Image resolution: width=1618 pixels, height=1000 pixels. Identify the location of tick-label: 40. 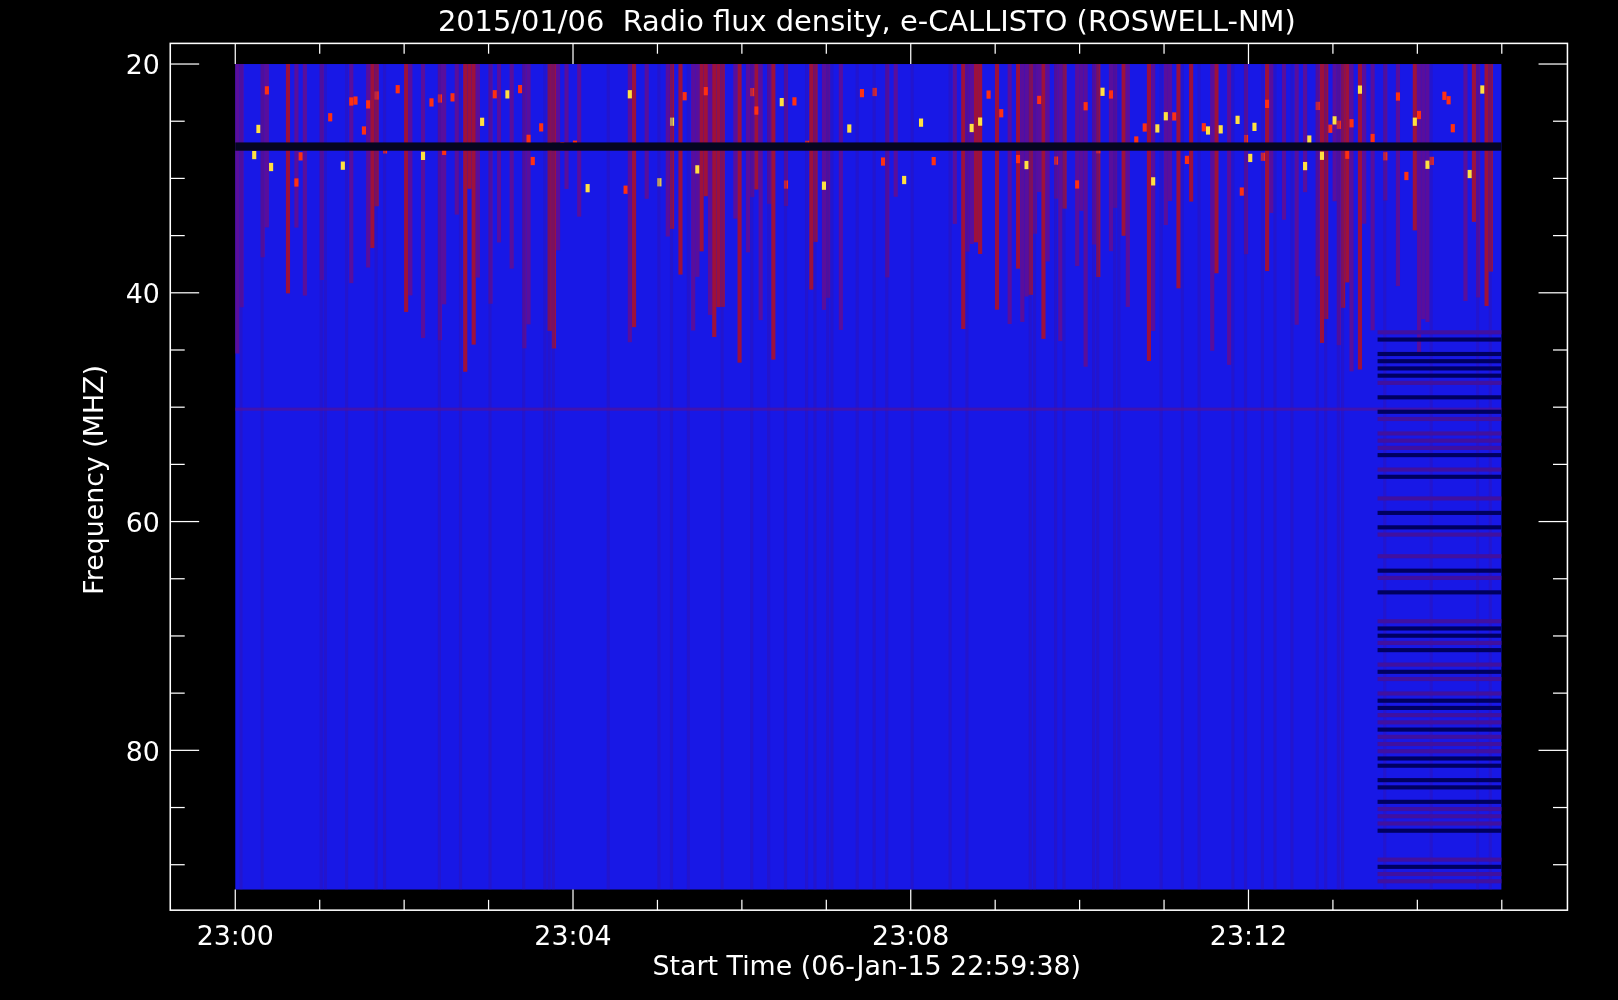
(142, 294).